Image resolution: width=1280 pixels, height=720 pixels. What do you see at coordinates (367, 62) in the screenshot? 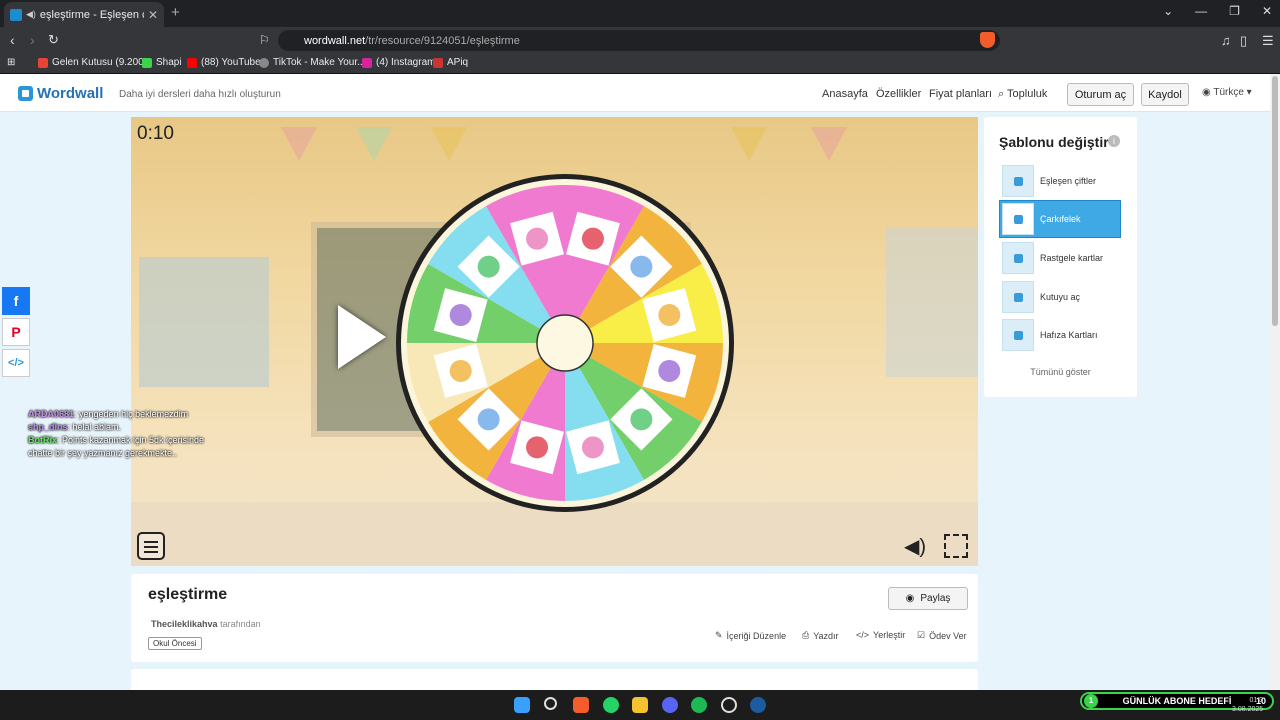
I see `instagram-icon` at bounding box center [367, 62].